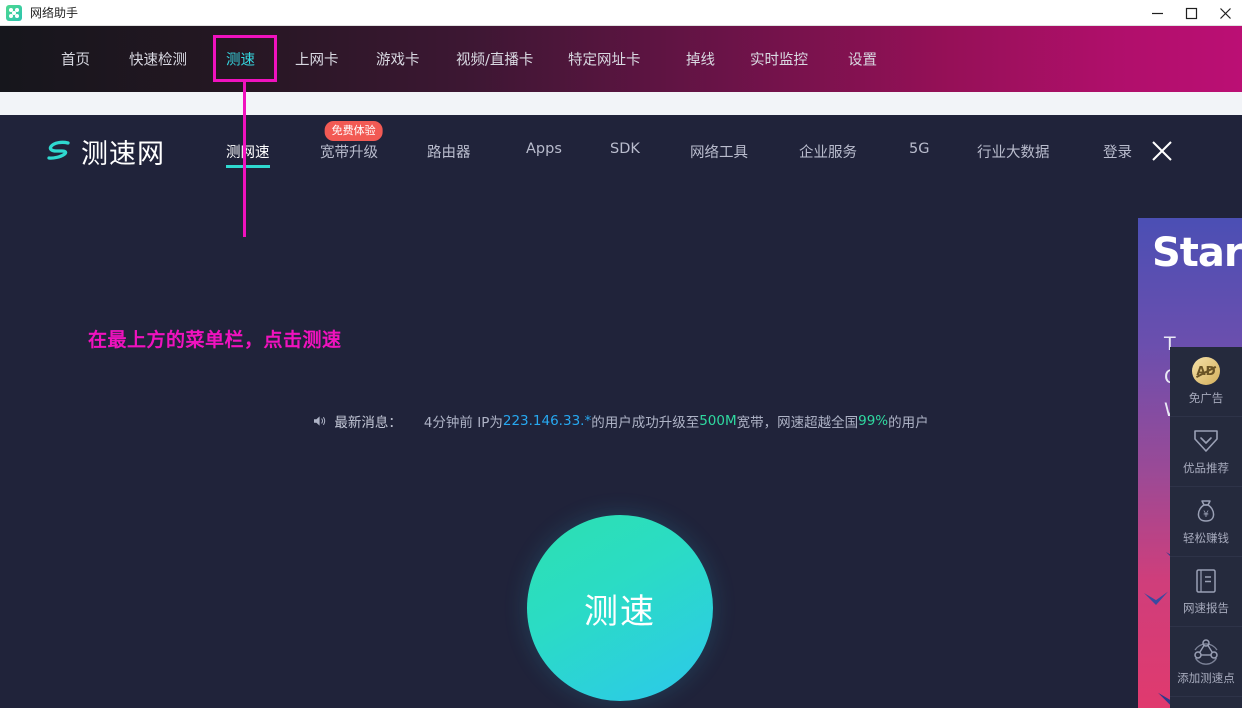  I want to click on utility-sidebar: AD 免广告 优品推荐 ¥ 轻松赚钱 网速报告 添加测速点, so click(1206, 527).